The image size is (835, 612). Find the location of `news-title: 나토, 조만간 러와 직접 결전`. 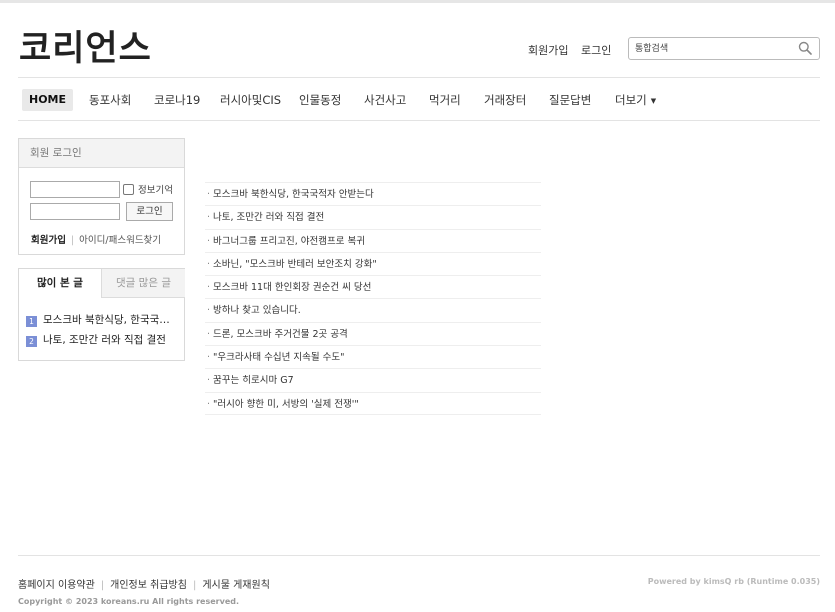

news-title: 나토, 조만간 러와 직접 결전 is located at coordinates (268, 217).